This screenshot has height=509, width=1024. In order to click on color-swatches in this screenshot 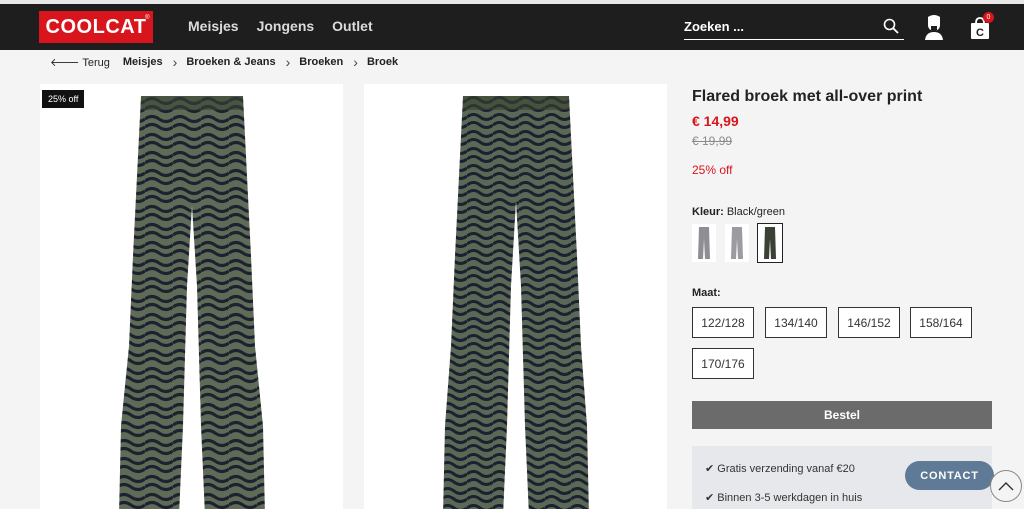, I will do `click(737, 243)`.